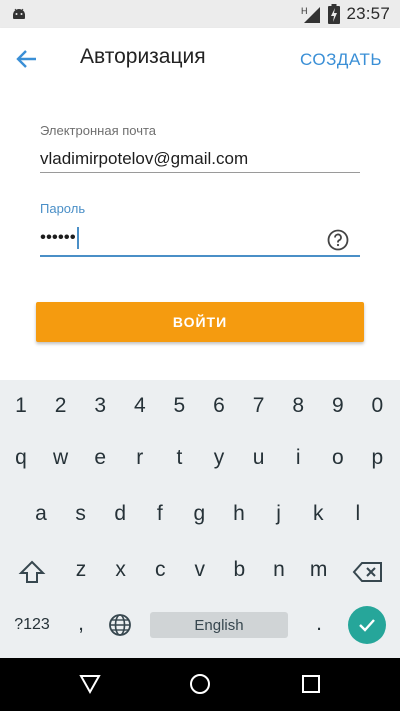 This screenshot has height=711, width=400. Describe the element at coordinates (81, 514) in the screenshot. I see `key-s: s` at that location.